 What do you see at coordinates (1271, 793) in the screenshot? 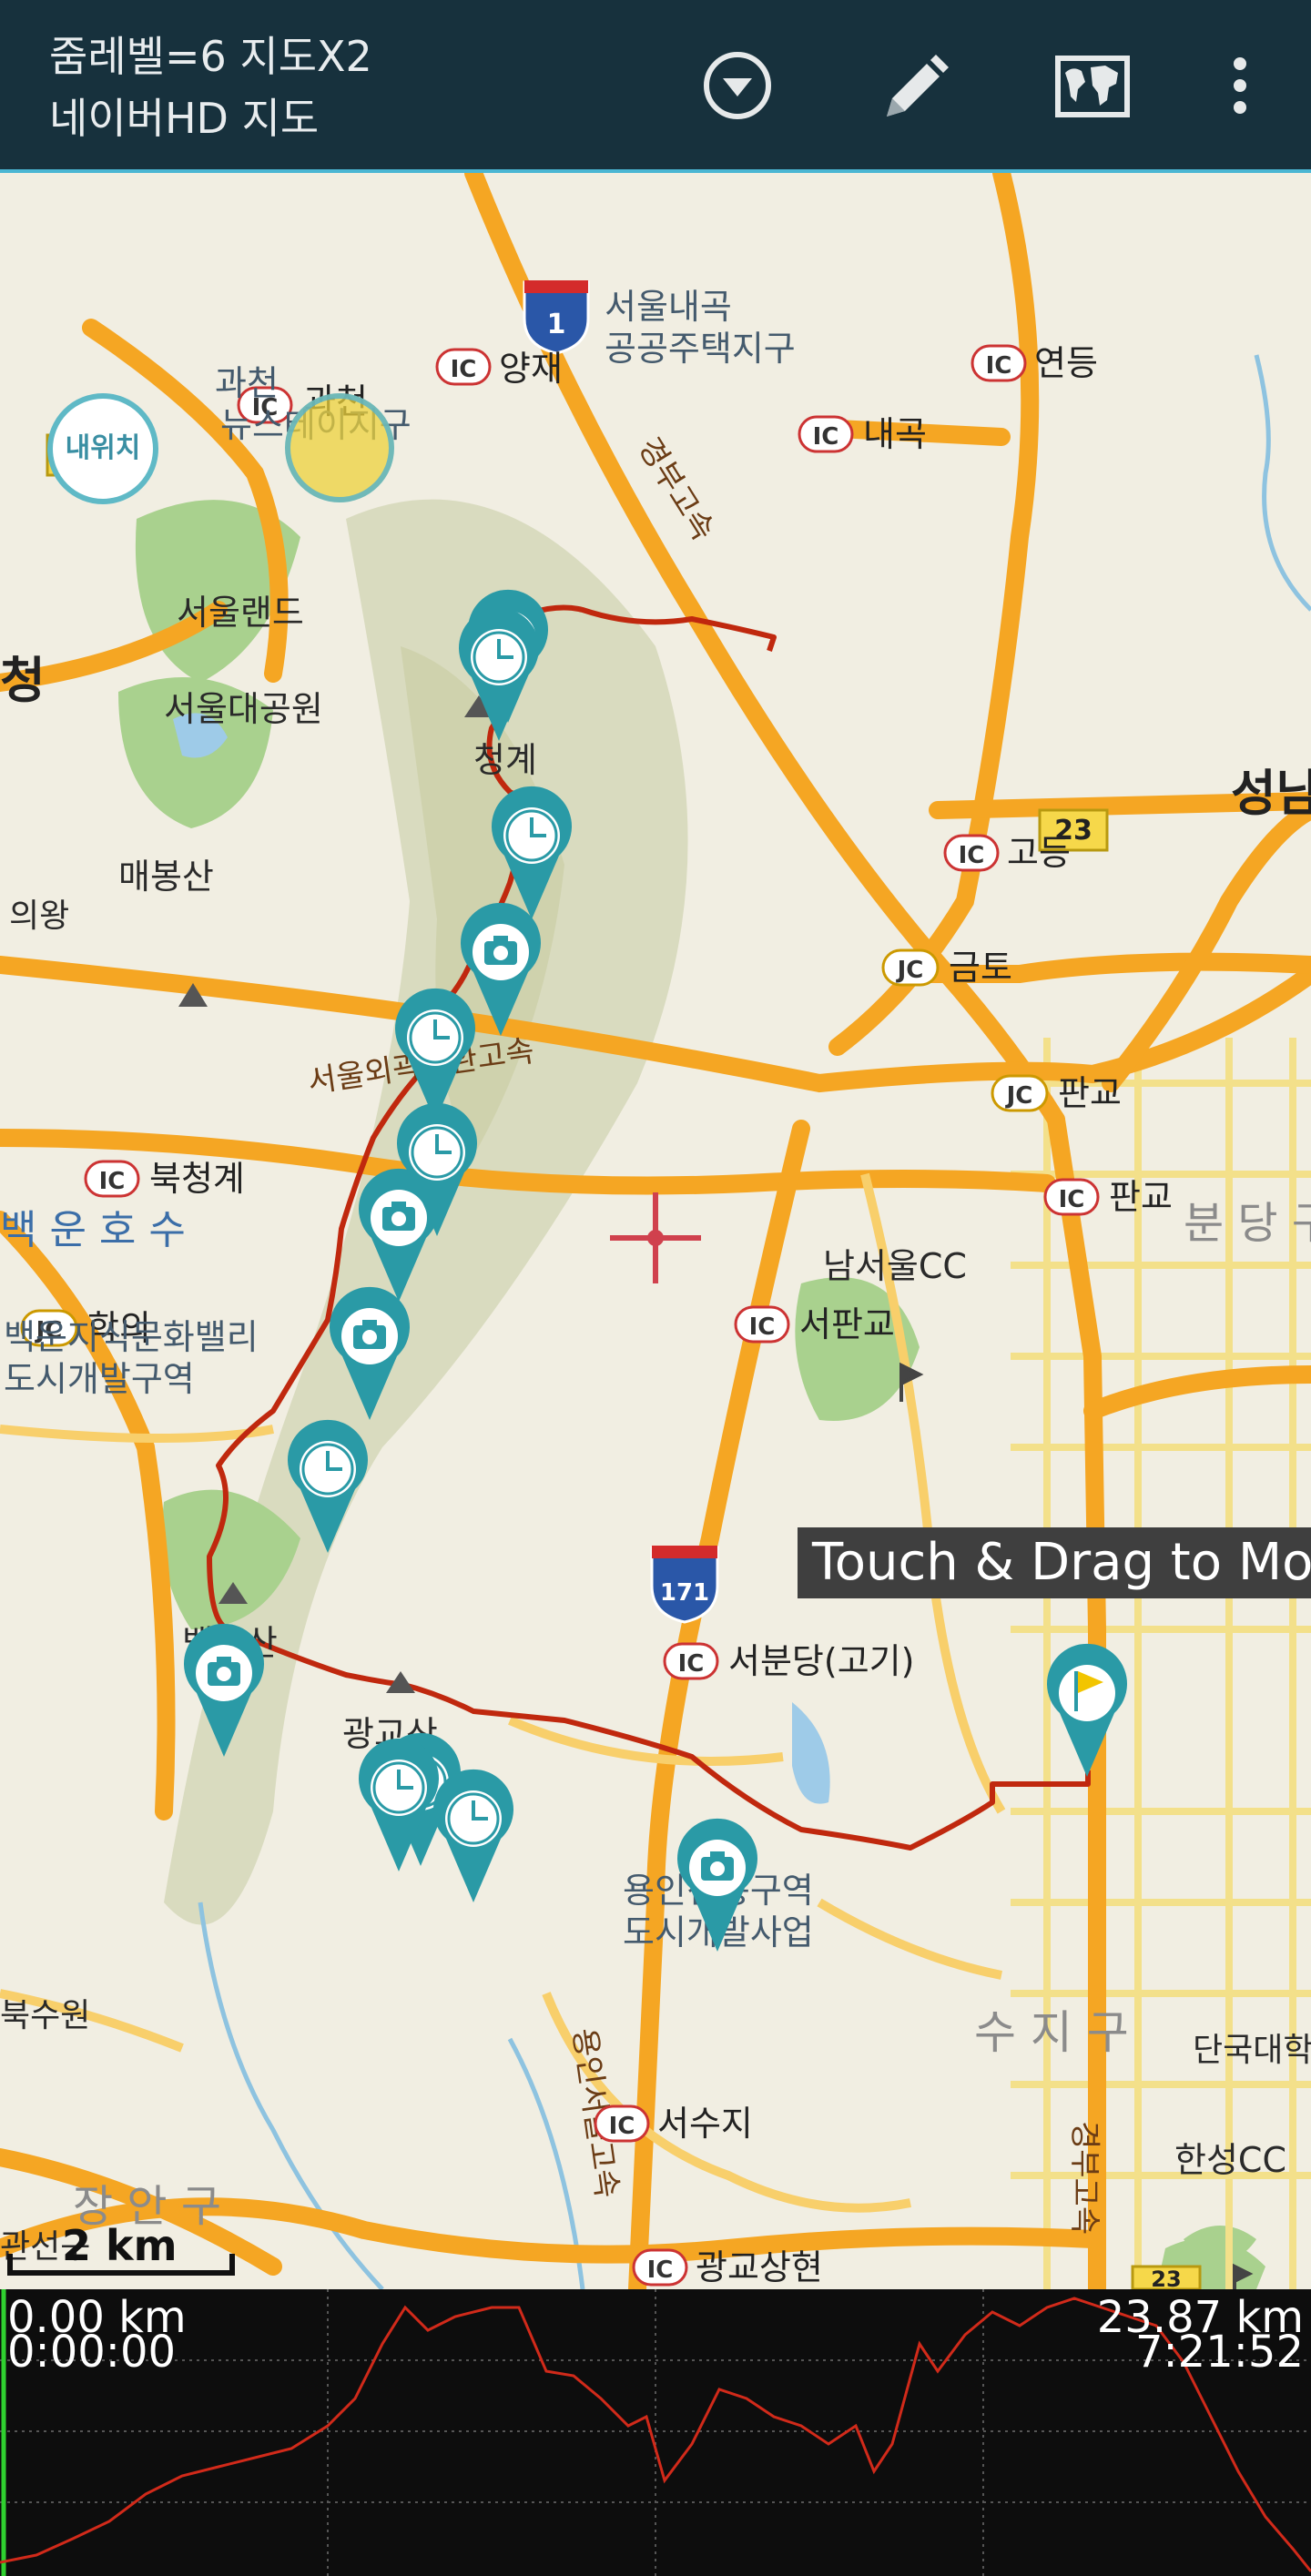
I see `city-label: 성남` at bounding box center [1271, 793].